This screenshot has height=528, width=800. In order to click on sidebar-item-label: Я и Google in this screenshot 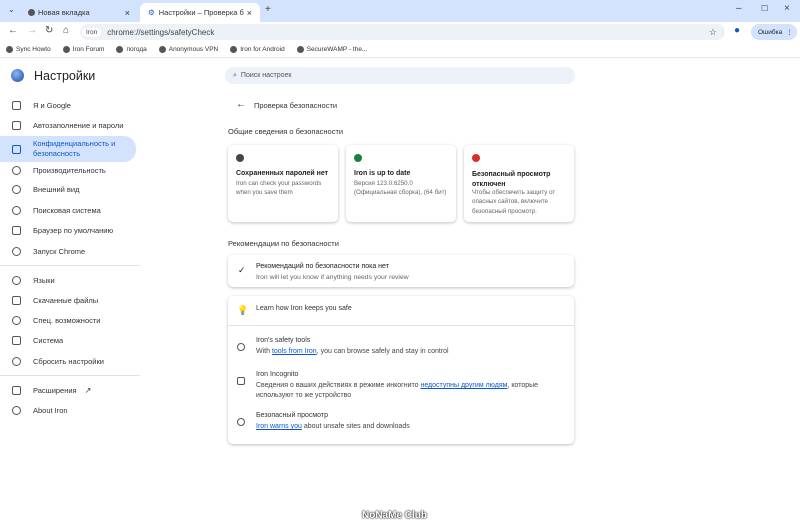, I will do `click(52, 105)`.